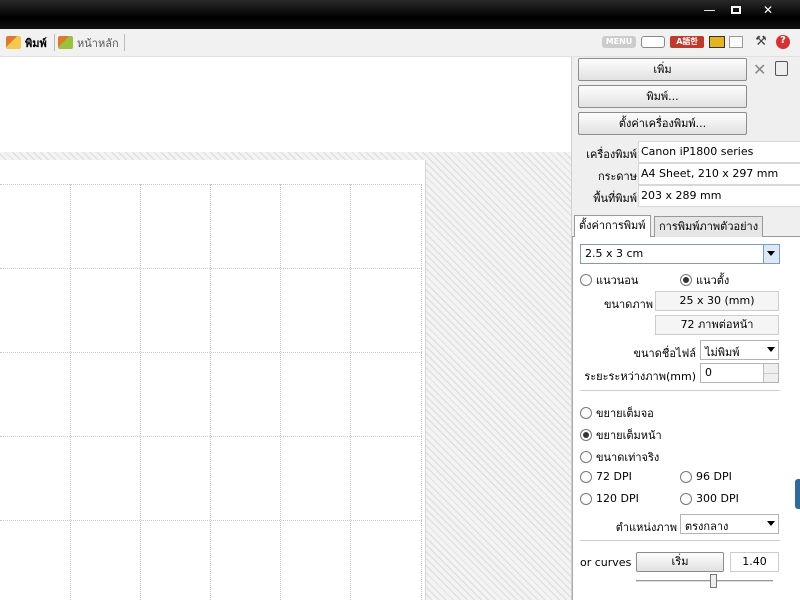  Describe the element at coordinates (714, 476) in the screenshot. I see `dpi-96-label: 96 DPI` at that location.